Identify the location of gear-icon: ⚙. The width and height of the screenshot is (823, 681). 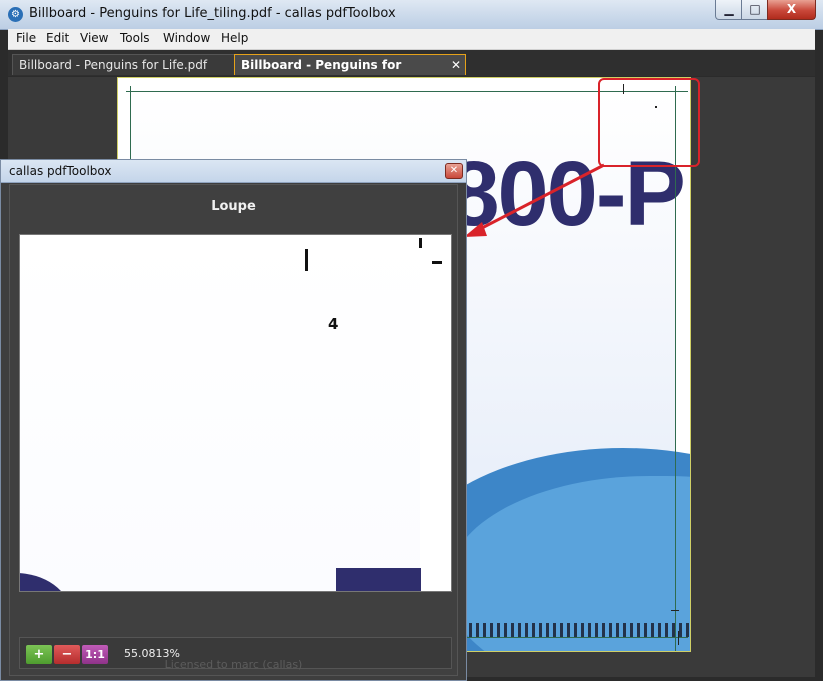
(15, 14).